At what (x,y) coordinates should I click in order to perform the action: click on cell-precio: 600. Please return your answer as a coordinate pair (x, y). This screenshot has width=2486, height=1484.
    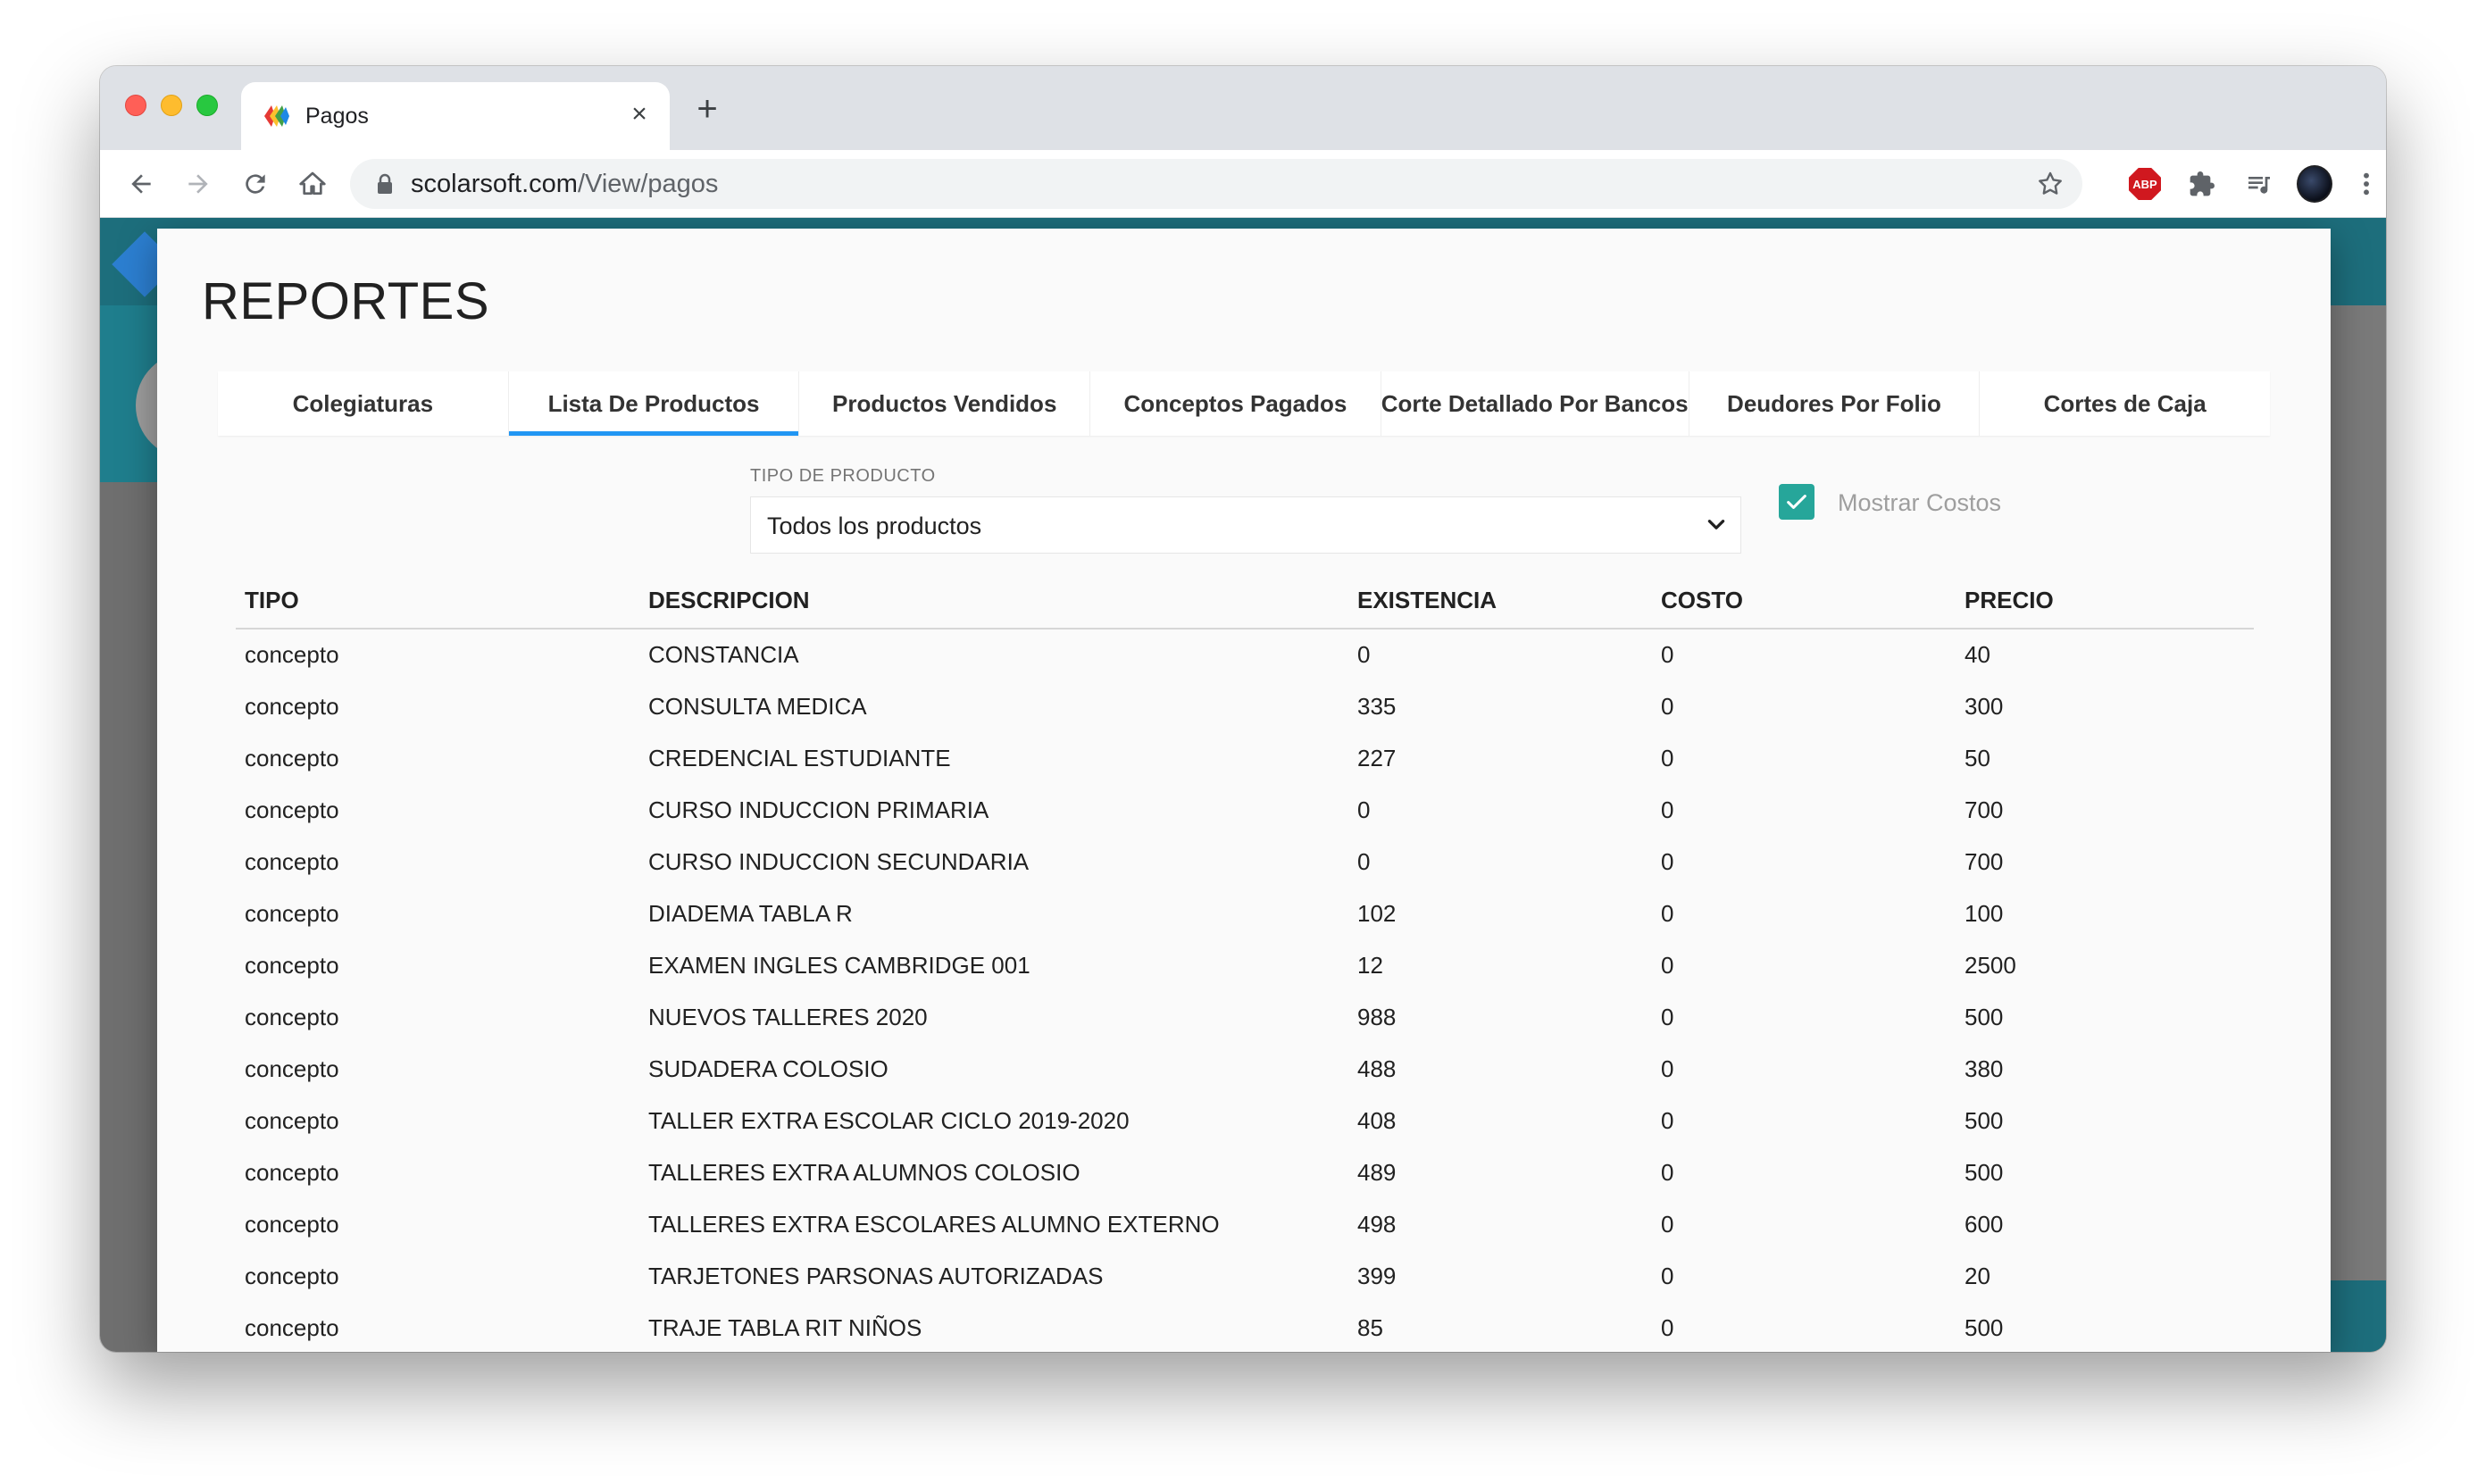
    Looking at the image, I should click on (1984, 1224).